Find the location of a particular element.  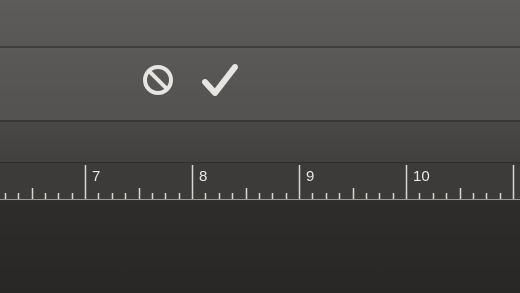

cancel-icon is located at coordinates (158, 82).